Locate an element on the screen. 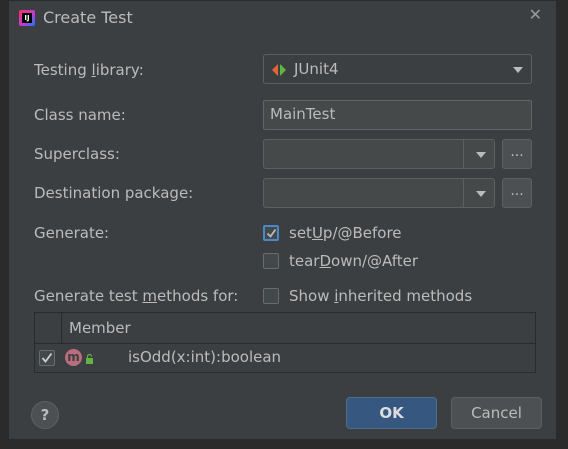  close-icon: ✕ is located at coordinates (535, 14).